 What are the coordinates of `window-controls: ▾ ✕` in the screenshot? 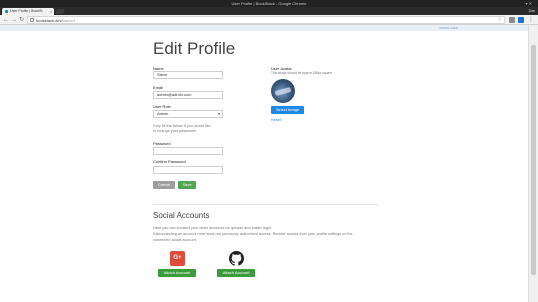 It's located at (529, 3).